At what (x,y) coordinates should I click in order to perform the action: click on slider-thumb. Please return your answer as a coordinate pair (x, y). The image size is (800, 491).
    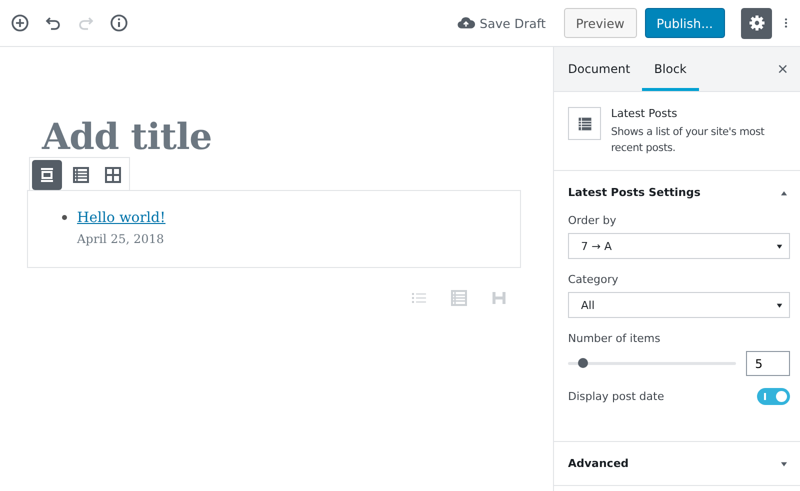
    Looking at the image, I should click on (583, 363).